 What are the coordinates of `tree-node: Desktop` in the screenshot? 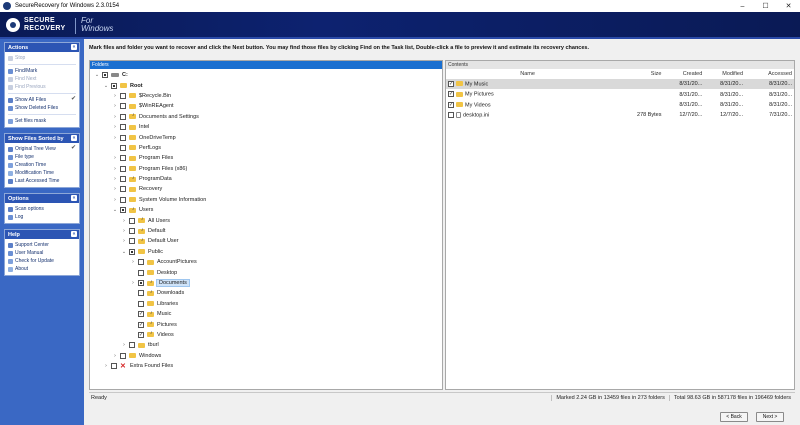 It's located at (266, 272).